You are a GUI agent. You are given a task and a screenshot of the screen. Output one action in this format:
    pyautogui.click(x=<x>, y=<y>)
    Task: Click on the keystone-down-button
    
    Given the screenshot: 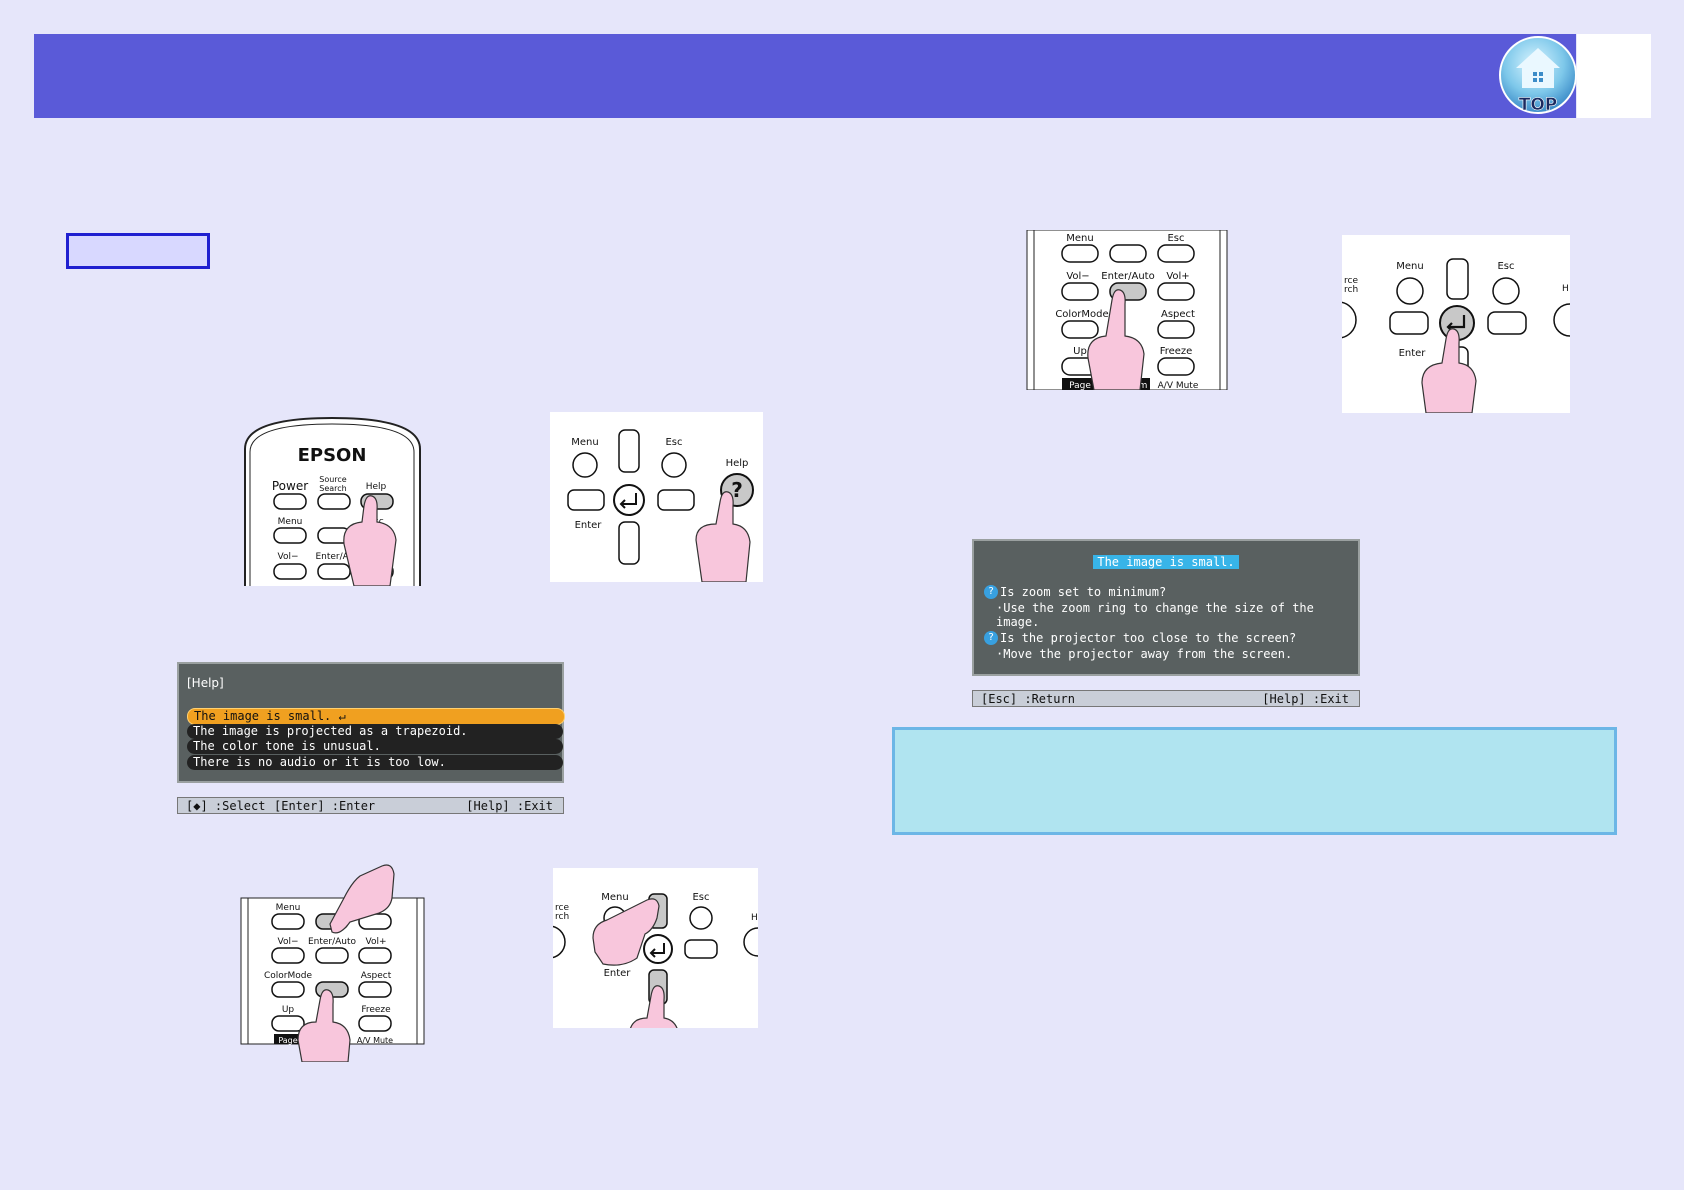 What is the action you would take?
    pyautogui.click(x=629, y=543)
    